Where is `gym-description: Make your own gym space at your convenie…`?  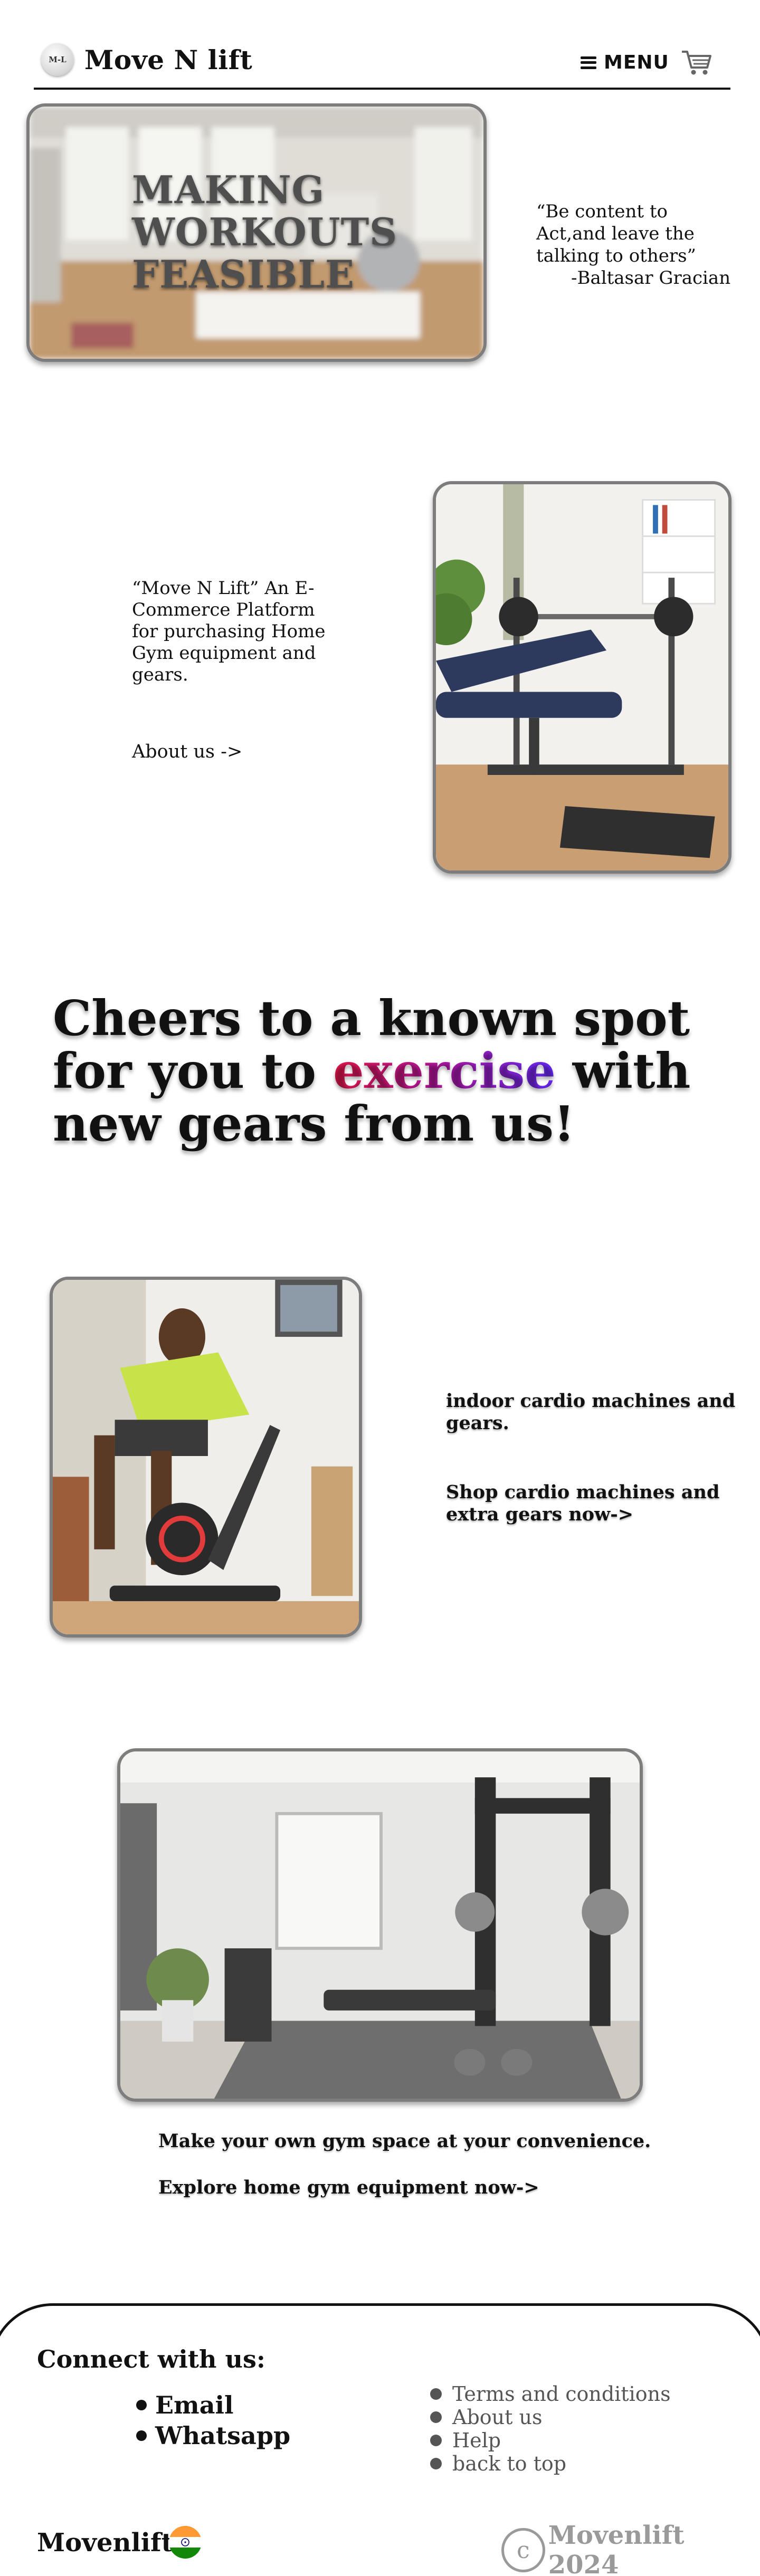 gym-description: Make your own gym space at your convenie… is located at coordinates (404, 2141).